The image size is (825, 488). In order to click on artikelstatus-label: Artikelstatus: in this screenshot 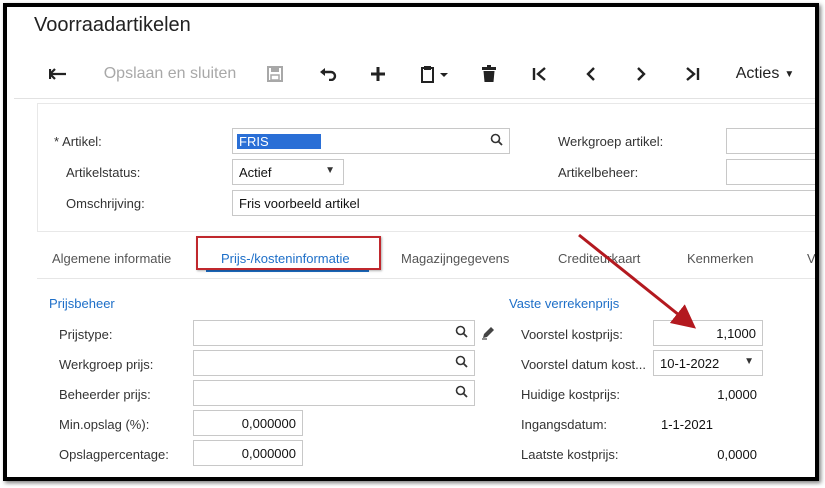, I will do `click(103, 172)`.